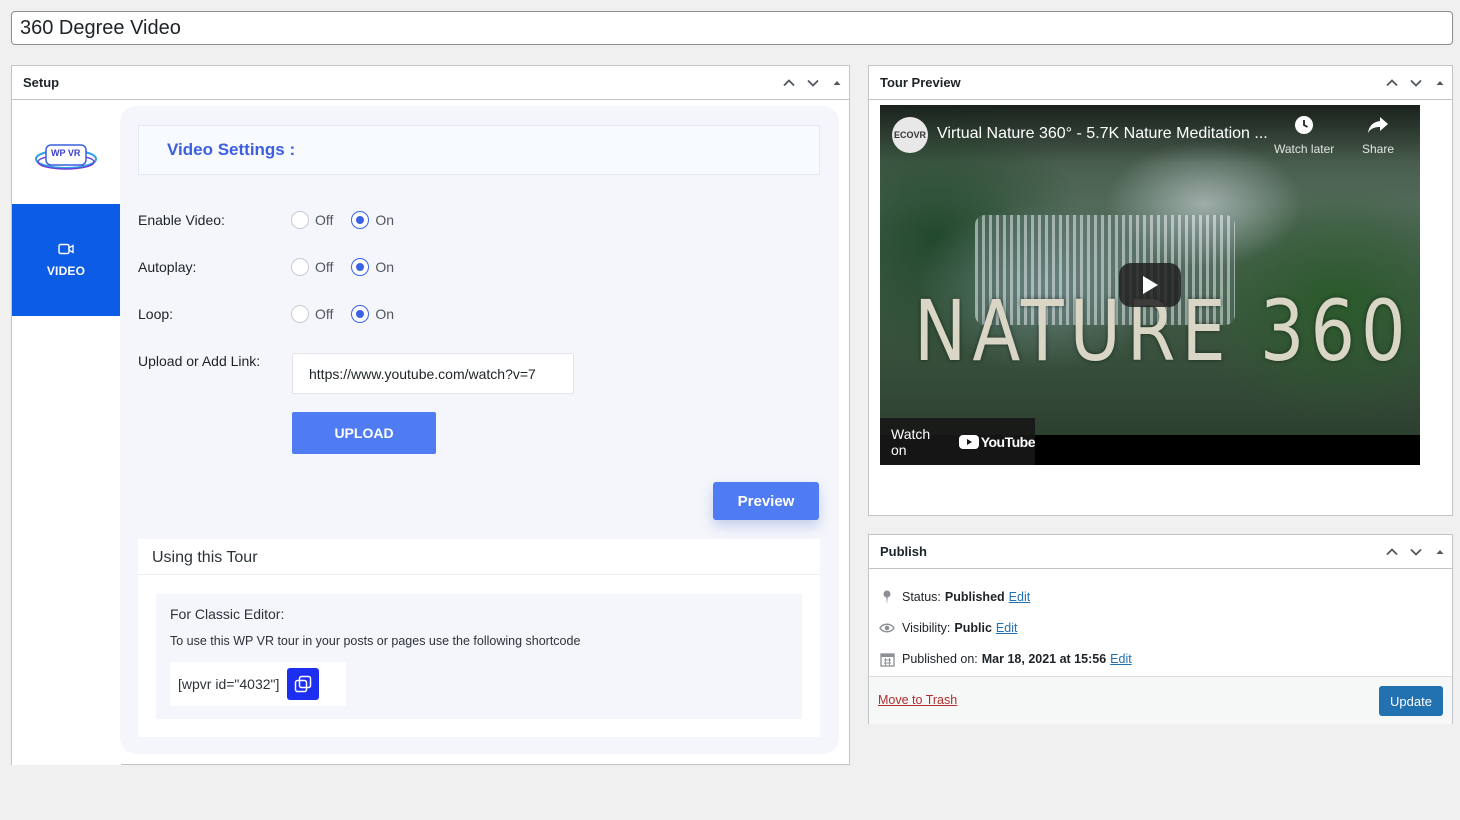  I want to click on published-on-label: Published on:, so click(940, 659).